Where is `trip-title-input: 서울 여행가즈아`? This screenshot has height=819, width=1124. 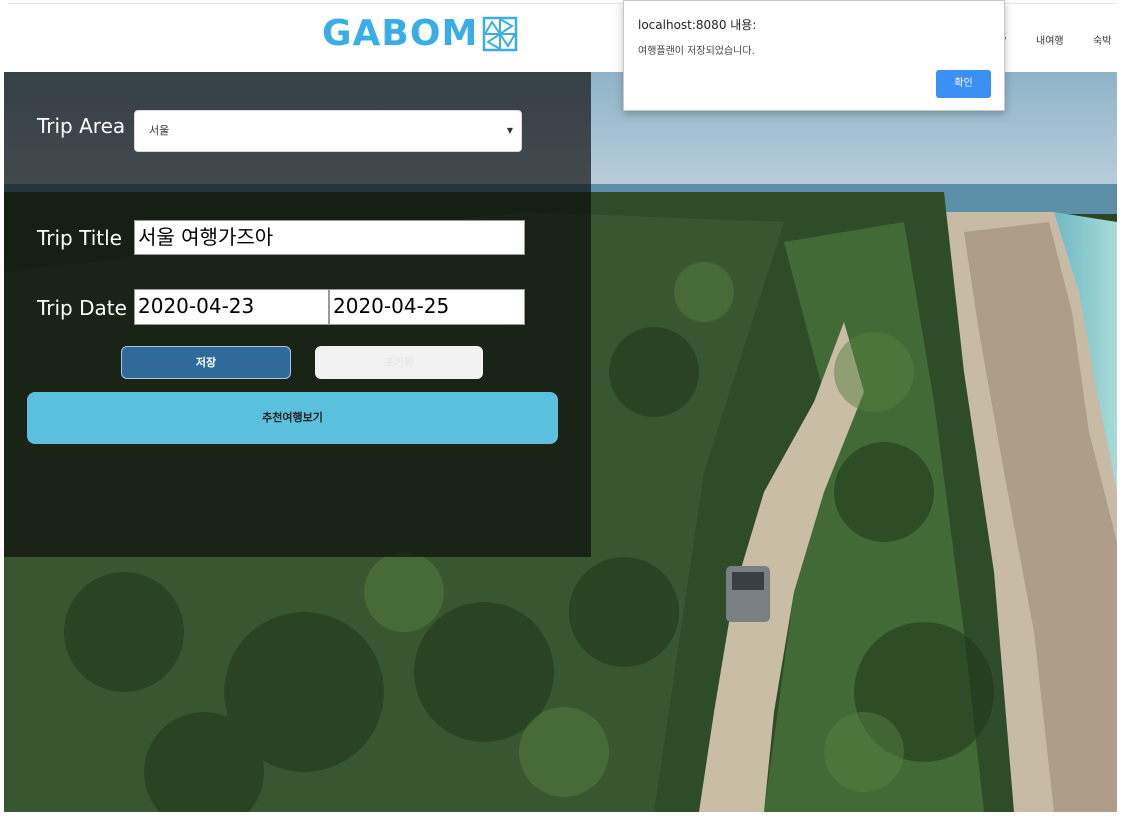
trip-title-input: 서울 여행가즈아 is located at coordinates (329, 237).